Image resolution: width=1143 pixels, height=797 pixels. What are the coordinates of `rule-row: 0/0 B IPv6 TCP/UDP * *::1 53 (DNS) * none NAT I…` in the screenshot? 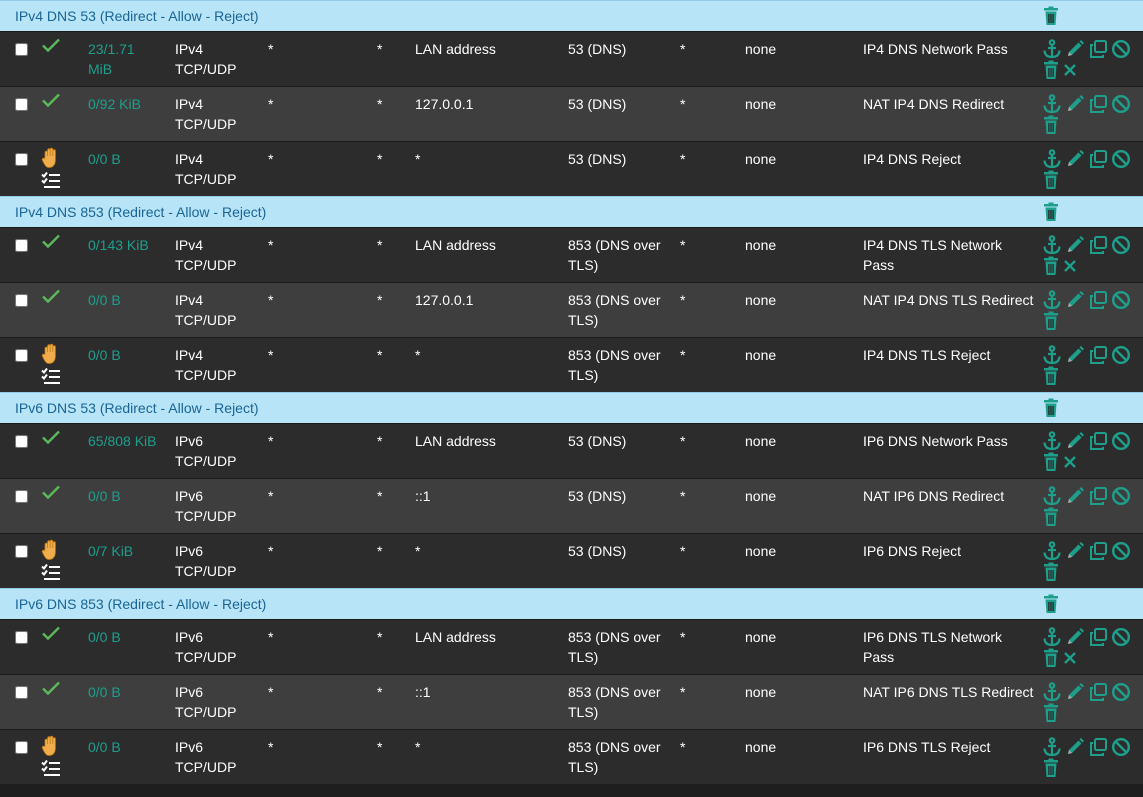 It's located at (571, 505).